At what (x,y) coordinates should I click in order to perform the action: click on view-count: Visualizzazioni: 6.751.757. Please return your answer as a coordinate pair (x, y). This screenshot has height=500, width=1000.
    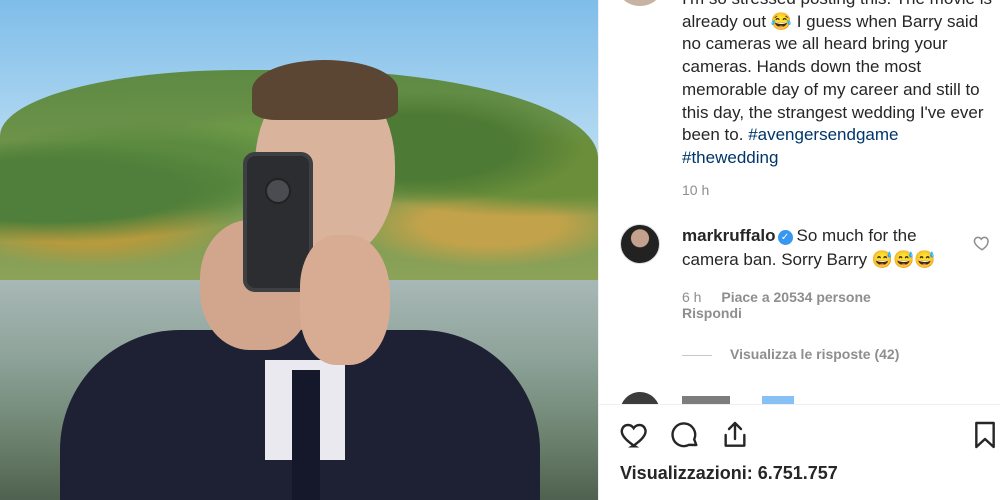
    Looking at the image, I should click on (729, 473).